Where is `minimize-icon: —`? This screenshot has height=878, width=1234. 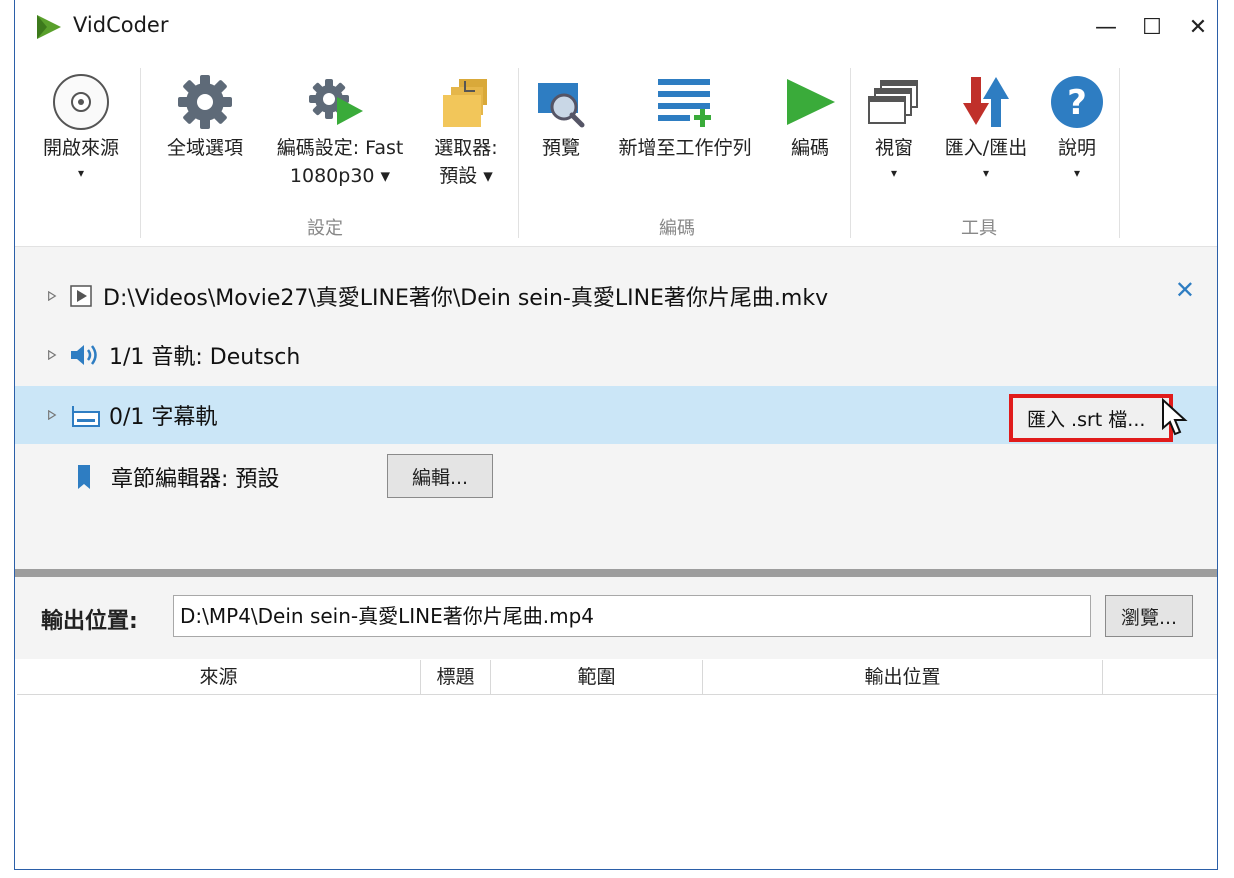
minimize-icon: — is located at coordinates (1106, 27).